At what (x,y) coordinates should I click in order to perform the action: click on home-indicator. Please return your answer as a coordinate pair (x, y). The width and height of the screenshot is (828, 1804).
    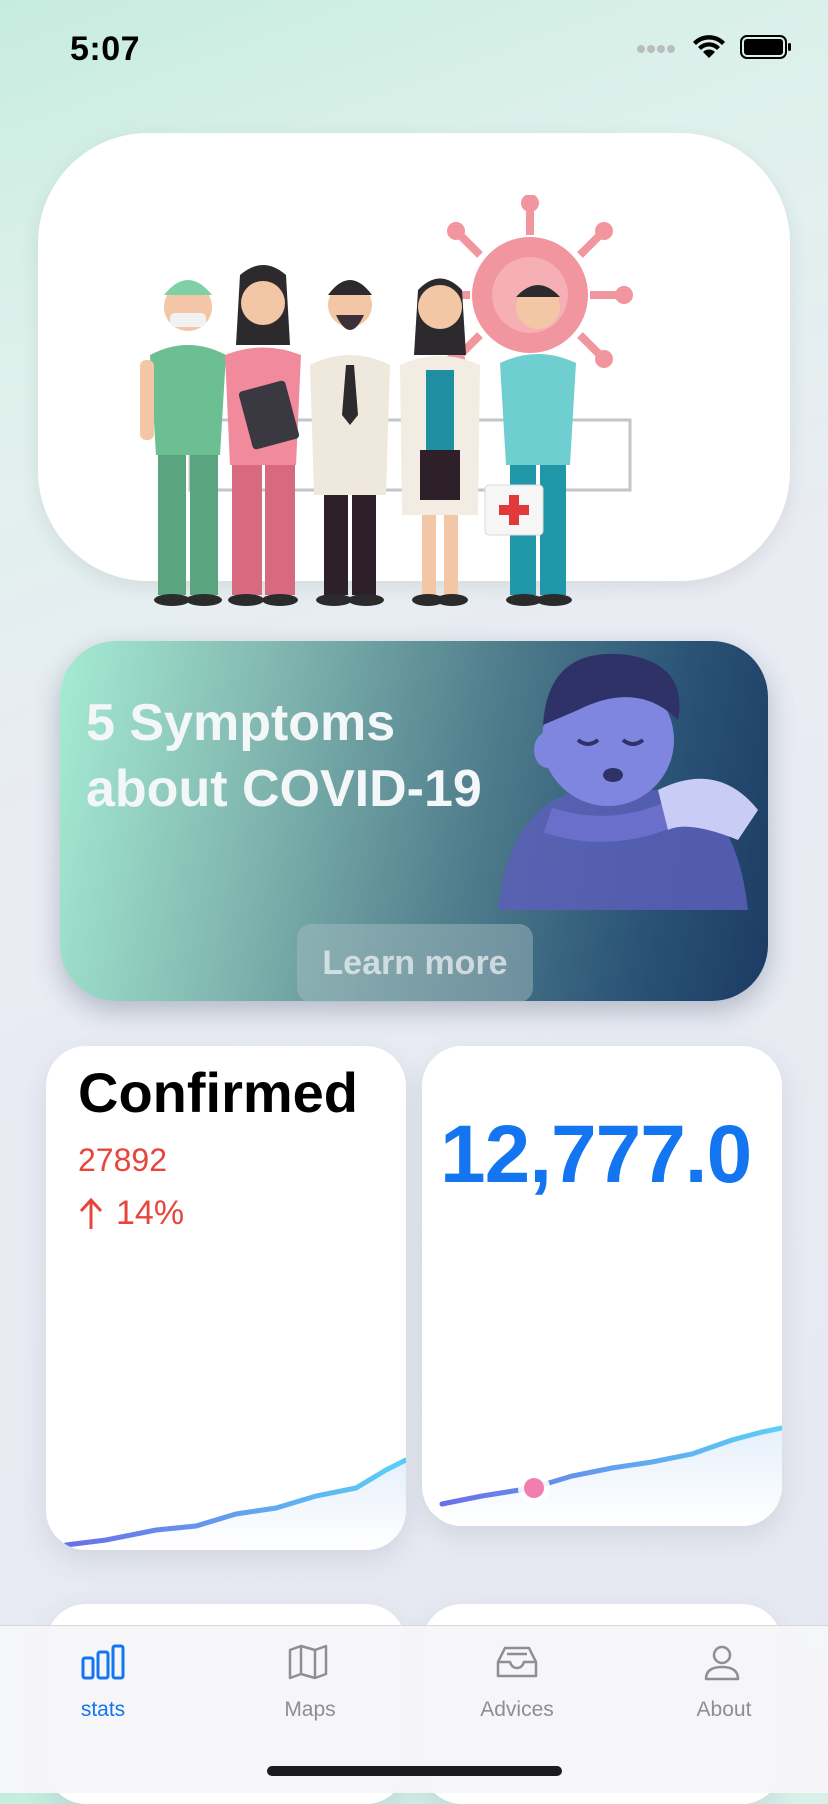
    Looking at the image, I should click on (414, 1771).